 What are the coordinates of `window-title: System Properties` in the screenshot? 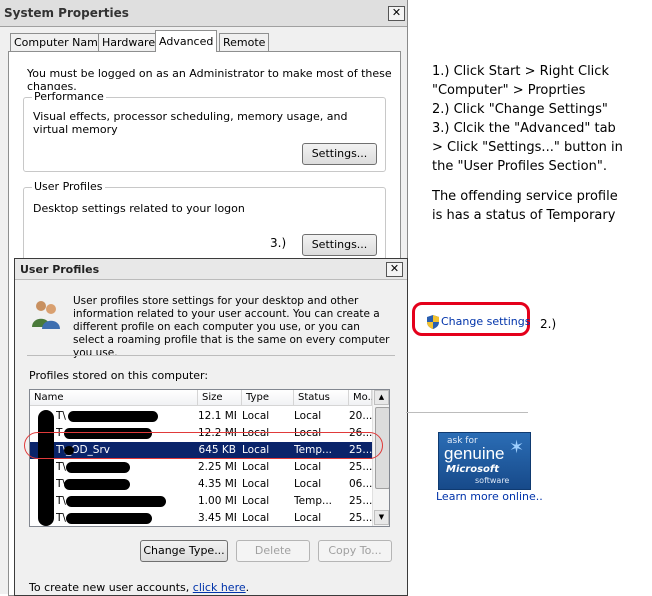 It's located at (66, 13).